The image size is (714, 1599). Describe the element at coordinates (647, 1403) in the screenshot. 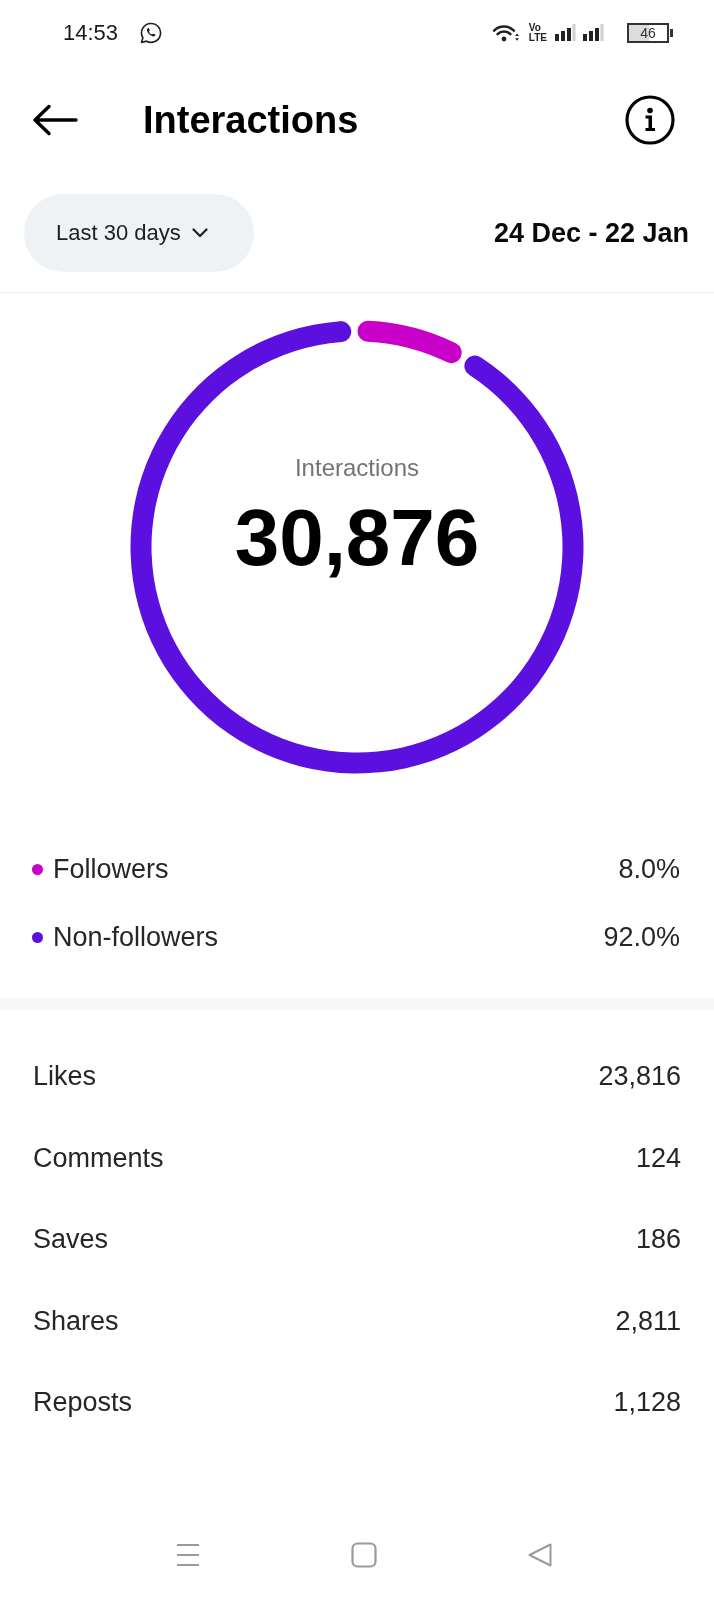

I see `metric-value: 1,128` at that location.